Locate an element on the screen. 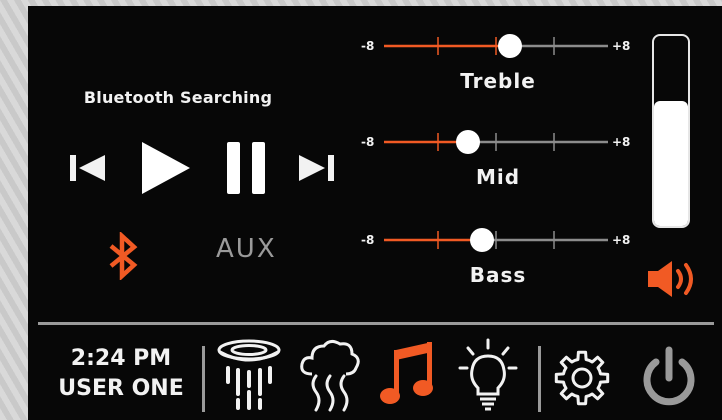 The height and width of the screenshot is (420, 722). bluetooth-status-text: Bluetooth Searching is located at coordinates (178, 97).